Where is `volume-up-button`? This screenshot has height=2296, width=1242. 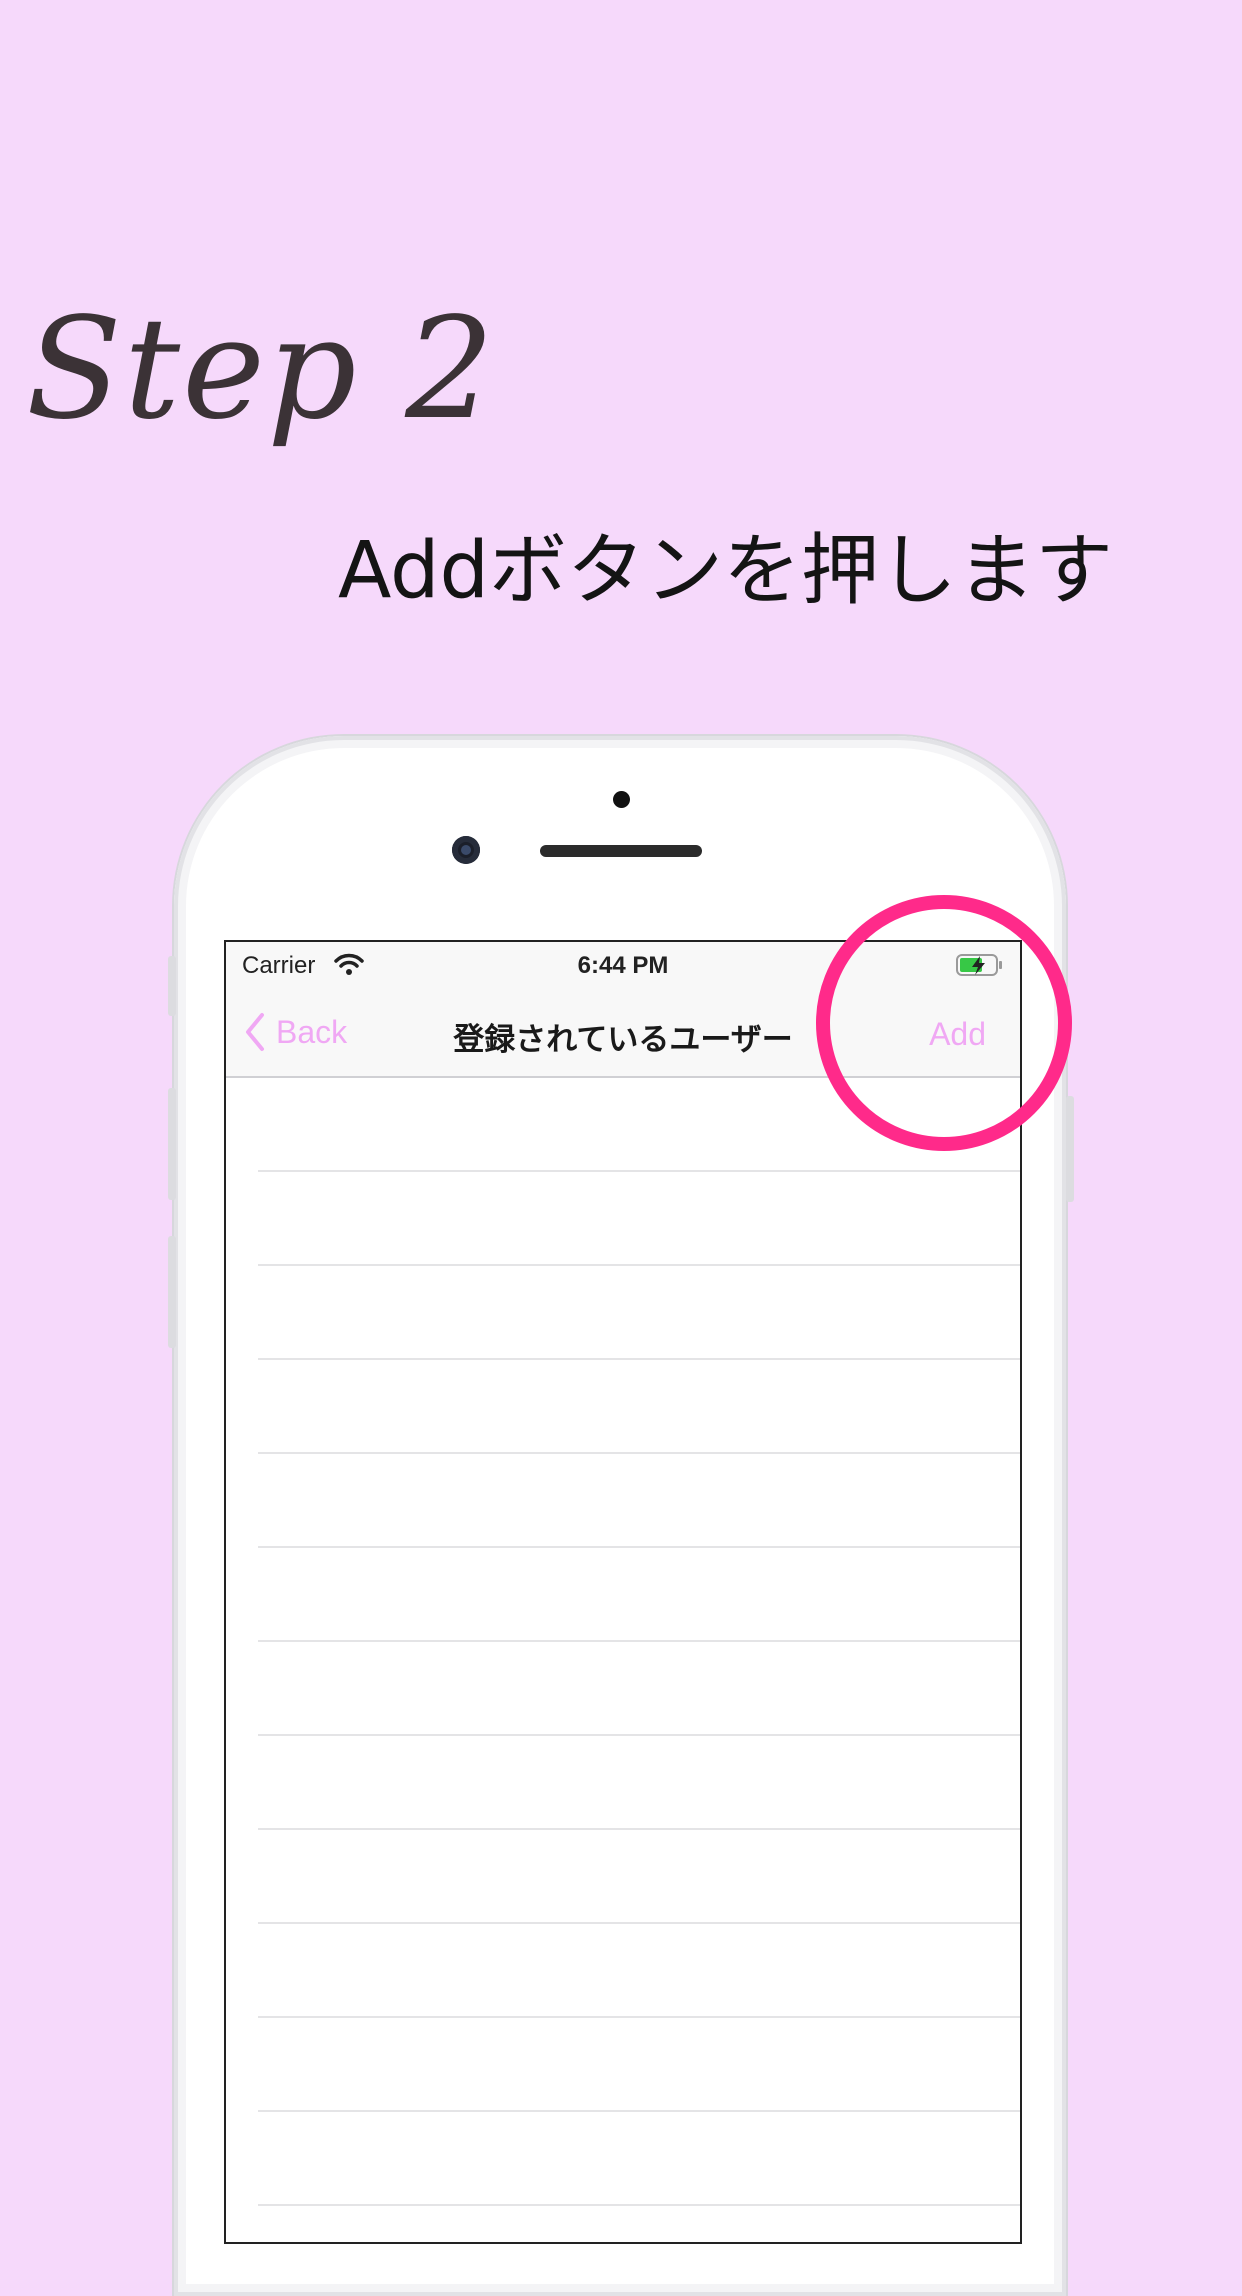
volume-up-button is located at coordinates (172, 1144).